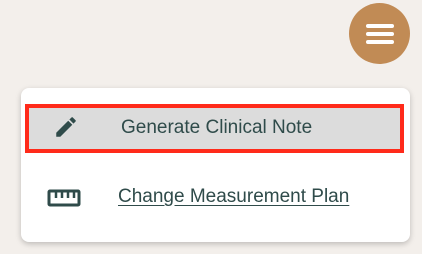 This screenshot has width=422, height=254. I want to click on menu-item-label: Generate Clinical Note, so click(217, 127).